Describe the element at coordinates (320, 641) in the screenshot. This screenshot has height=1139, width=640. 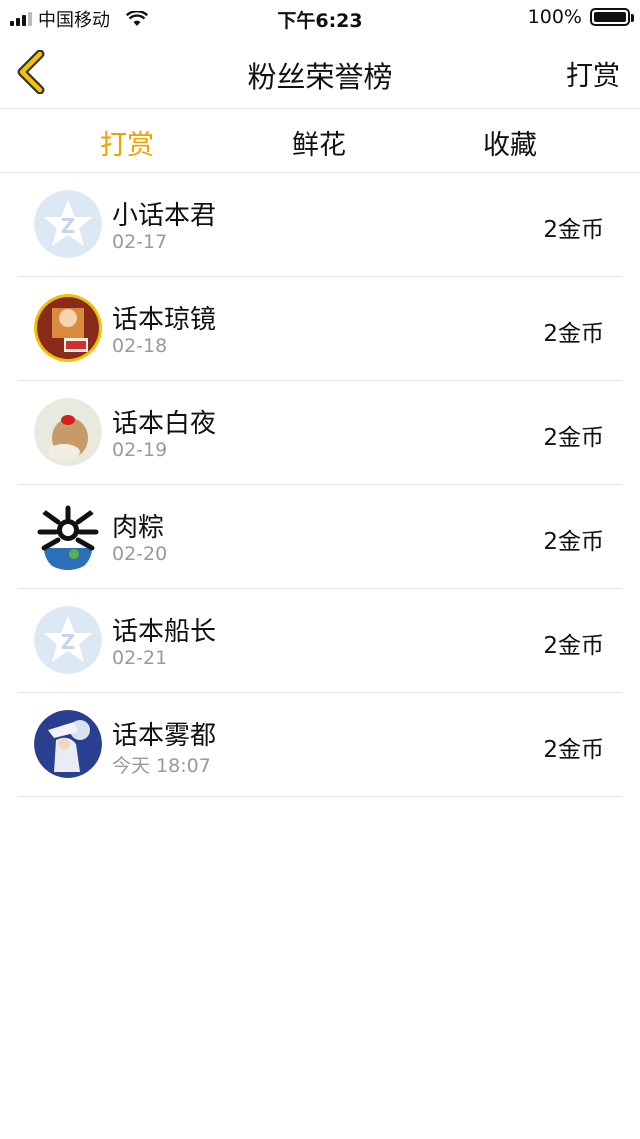
I see `list-item: Z 话本船长 02-21 2金币` at that location.